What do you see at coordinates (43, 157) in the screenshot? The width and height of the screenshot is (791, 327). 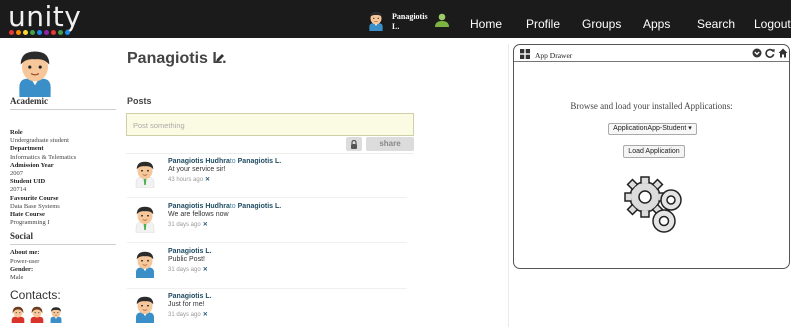 I see `info-value: Informatics & Telematics` at bounding box center [43, 157].